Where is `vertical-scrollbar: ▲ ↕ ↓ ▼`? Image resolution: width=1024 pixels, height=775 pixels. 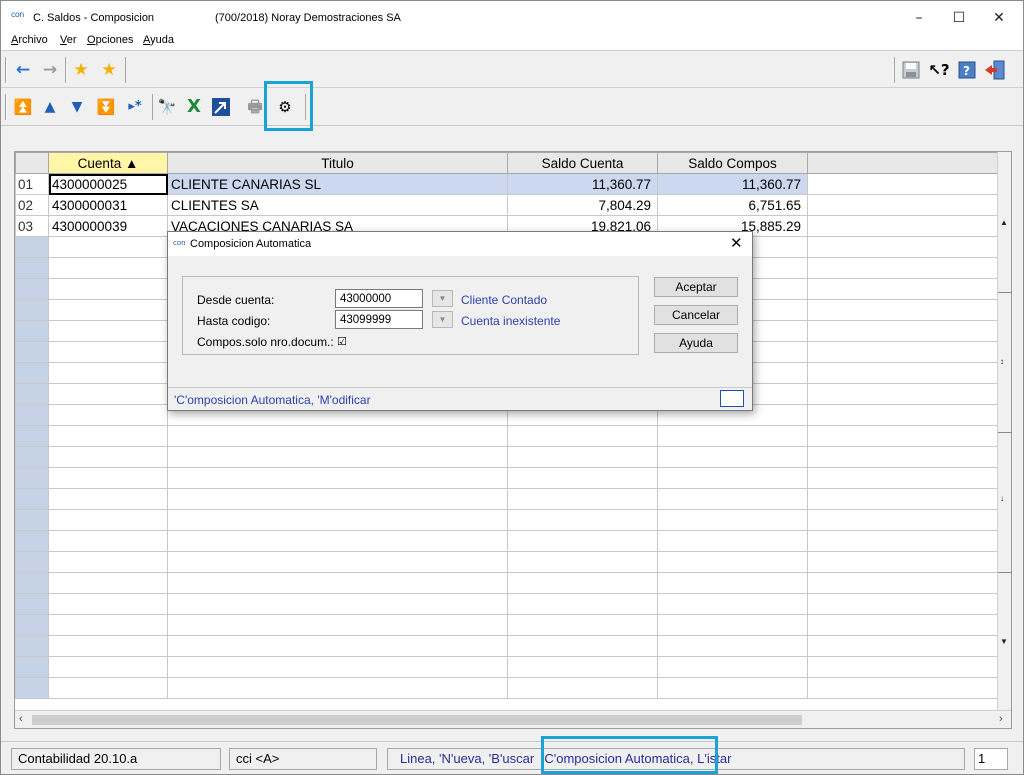 vertical-scrollbar: ▲ ↕ ↓ ▼ is located at coordinates (1004, 431).